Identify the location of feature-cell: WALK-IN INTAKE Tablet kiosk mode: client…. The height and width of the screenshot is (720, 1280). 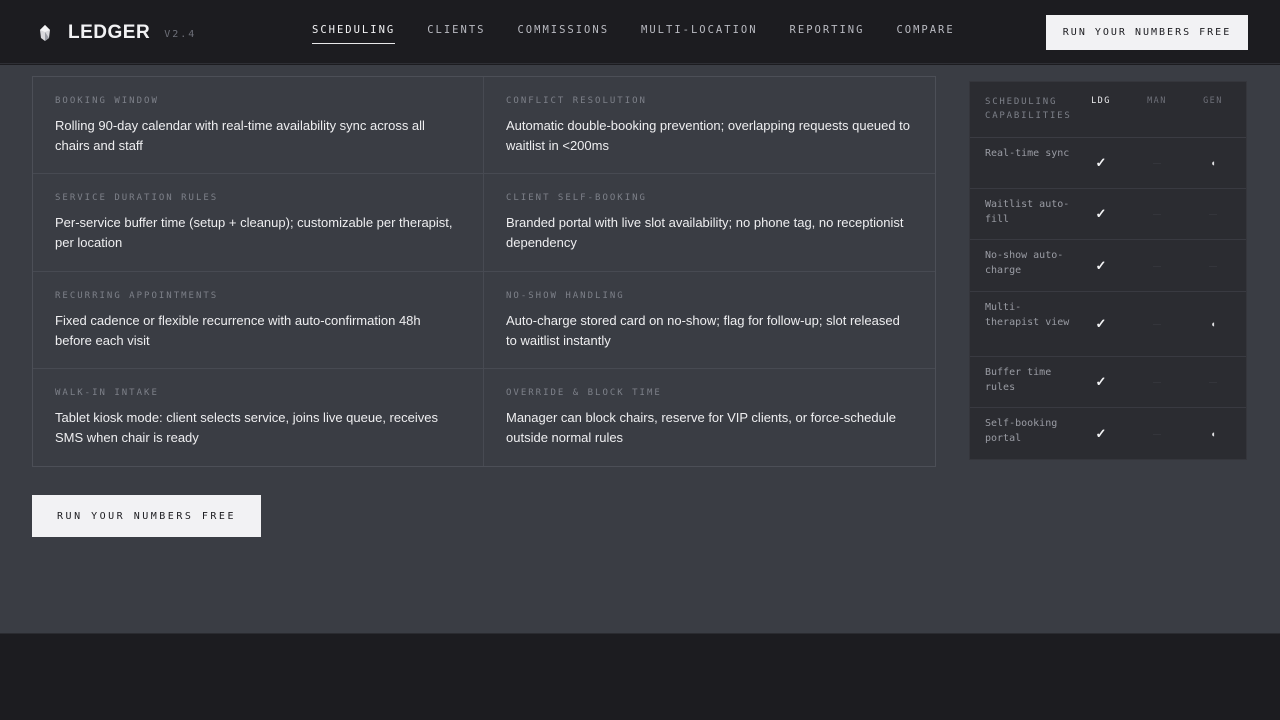
(258, 417).